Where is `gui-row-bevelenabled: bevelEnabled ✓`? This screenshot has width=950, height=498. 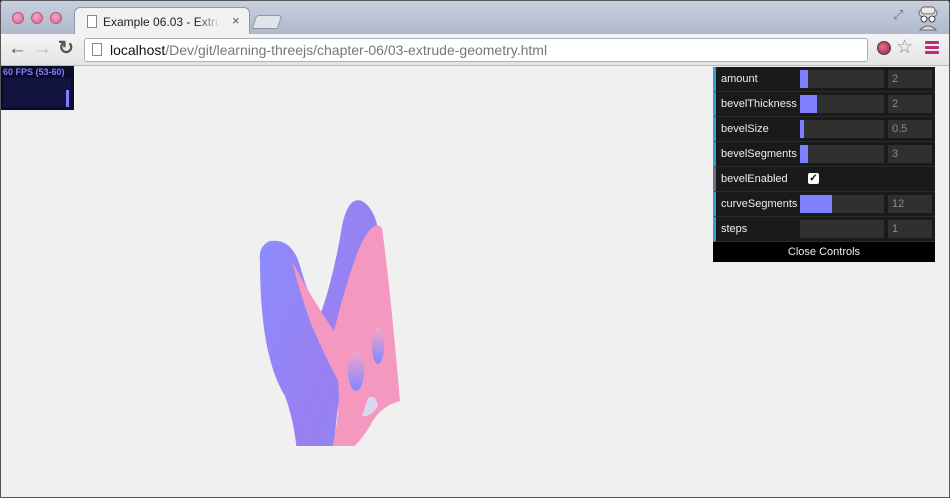
gui-row-bevelenabled: bevelEnabled ✓ is located at coordinates (824, 179).